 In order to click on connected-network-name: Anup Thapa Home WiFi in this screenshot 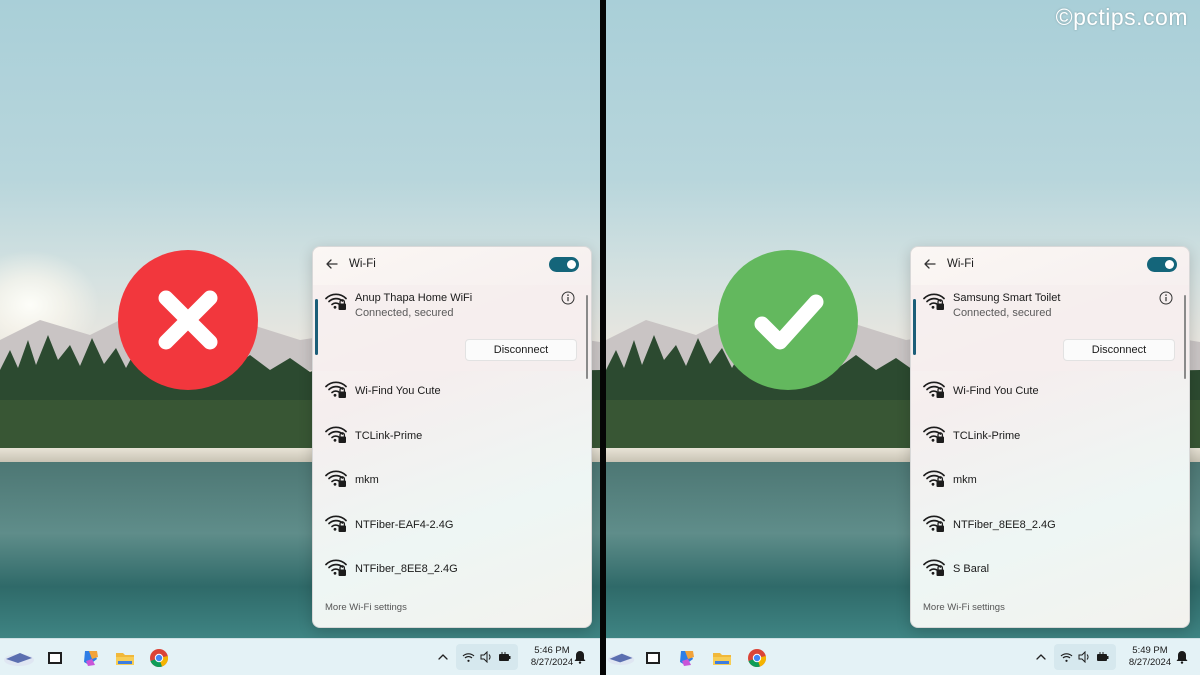, I will do `click(414, 298)`.